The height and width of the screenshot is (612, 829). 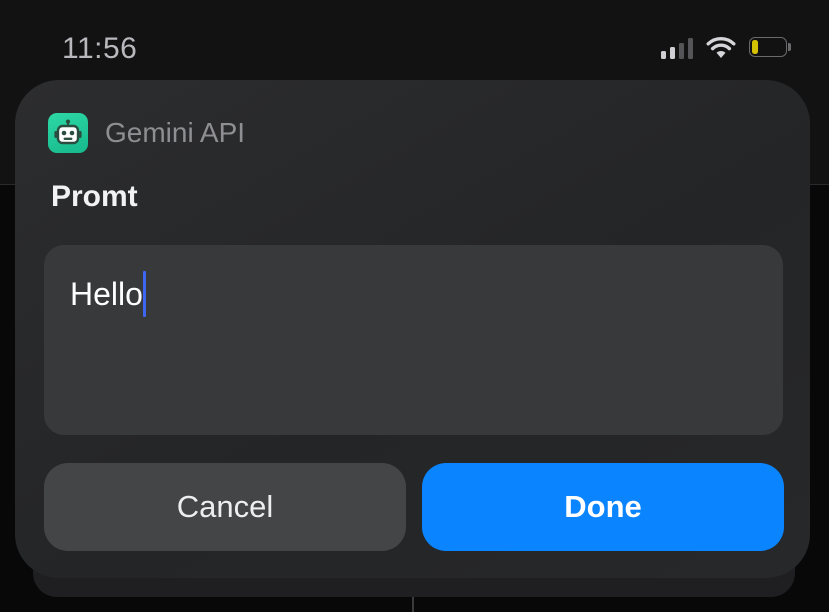 What do you see at coordinates (771, 48) in the screenshot?
I see `battery-icon` at bounding box center [771, 48].